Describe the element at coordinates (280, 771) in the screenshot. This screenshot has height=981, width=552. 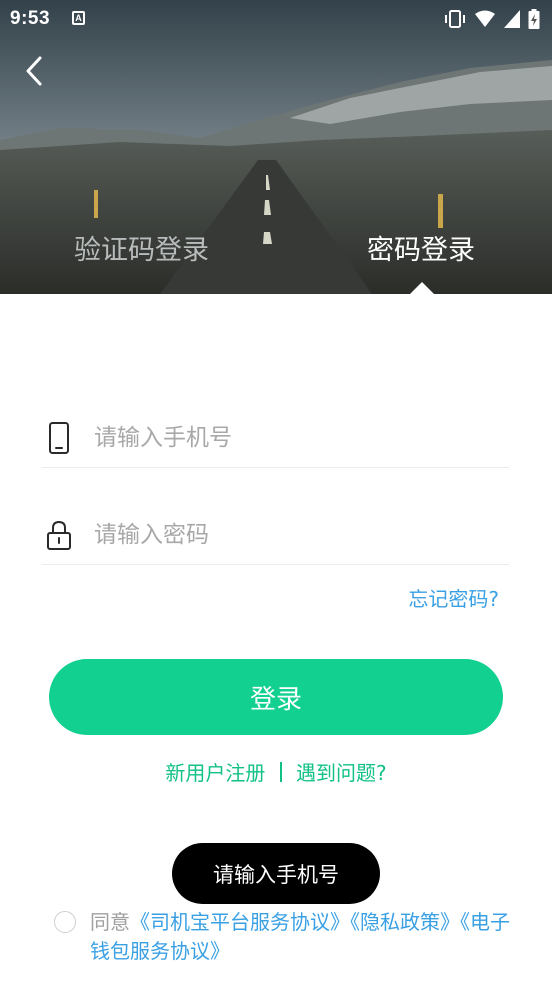
I see `link-divider` at that location.